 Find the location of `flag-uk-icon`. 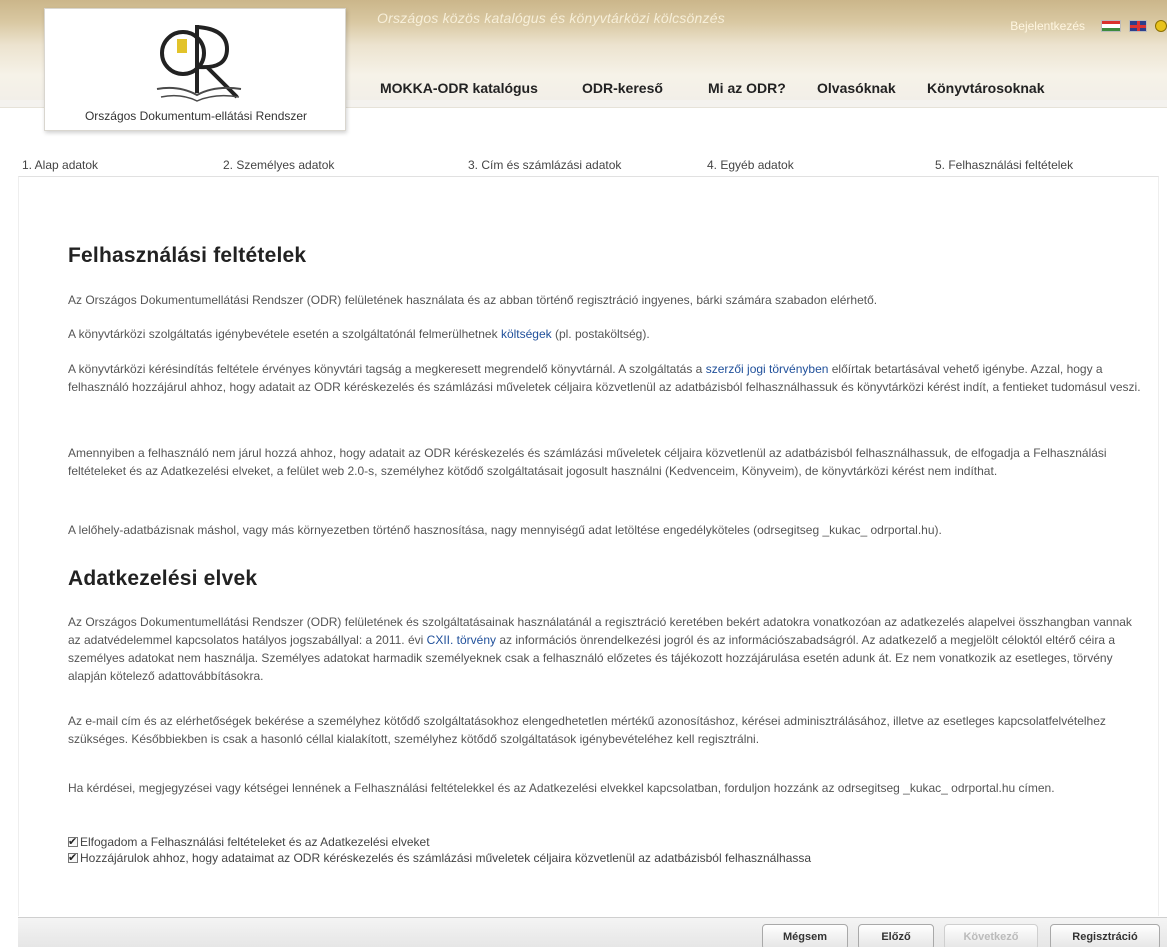

flag-uk-icon is located at coordinates (1138, 26).